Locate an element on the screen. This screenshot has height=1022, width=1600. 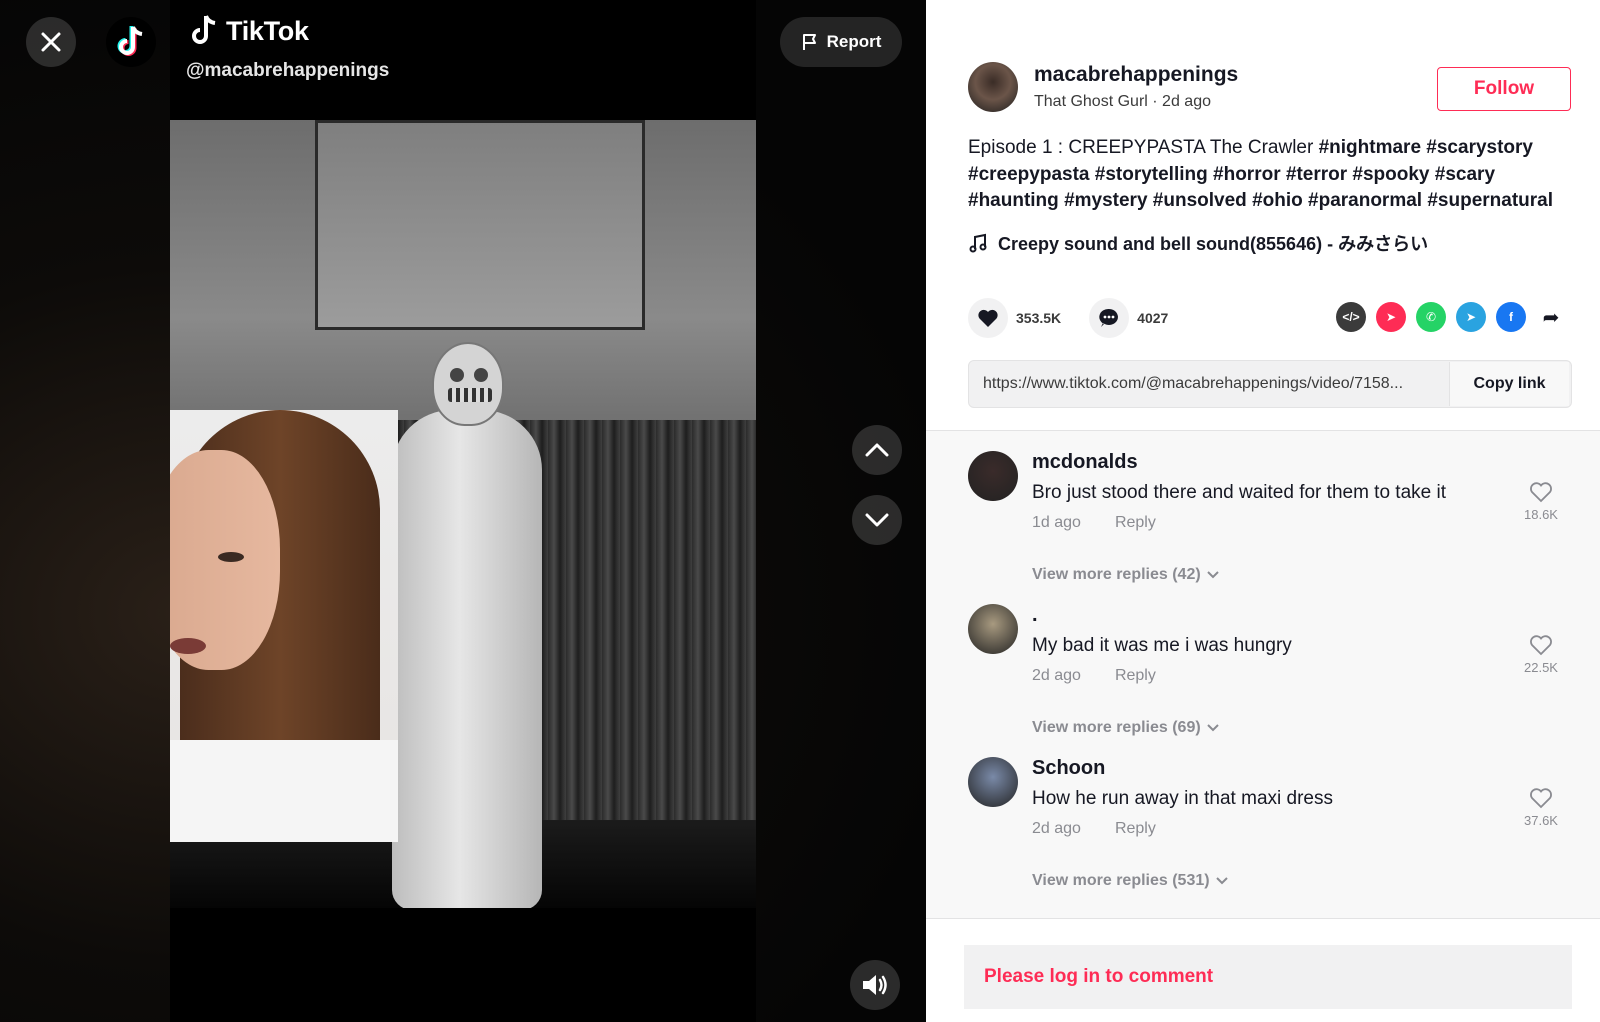
follow-button: Follow is located at coordinates (1504, 89).